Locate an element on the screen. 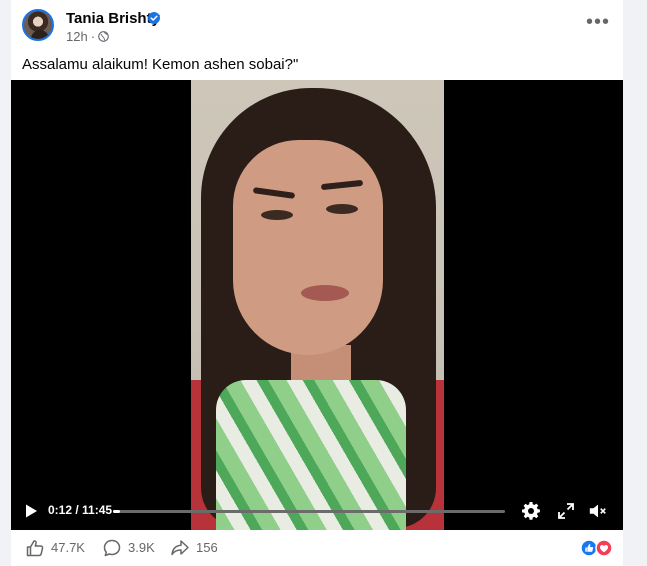 The image size is (647, 566). post-actions: 47.7K 3.9K 156 is located at coordinates (317, 548).